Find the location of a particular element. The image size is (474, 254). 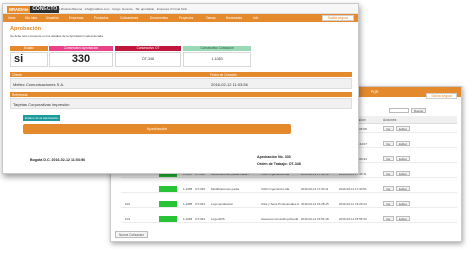

bg-search-input is located at coordinates (399, 110).